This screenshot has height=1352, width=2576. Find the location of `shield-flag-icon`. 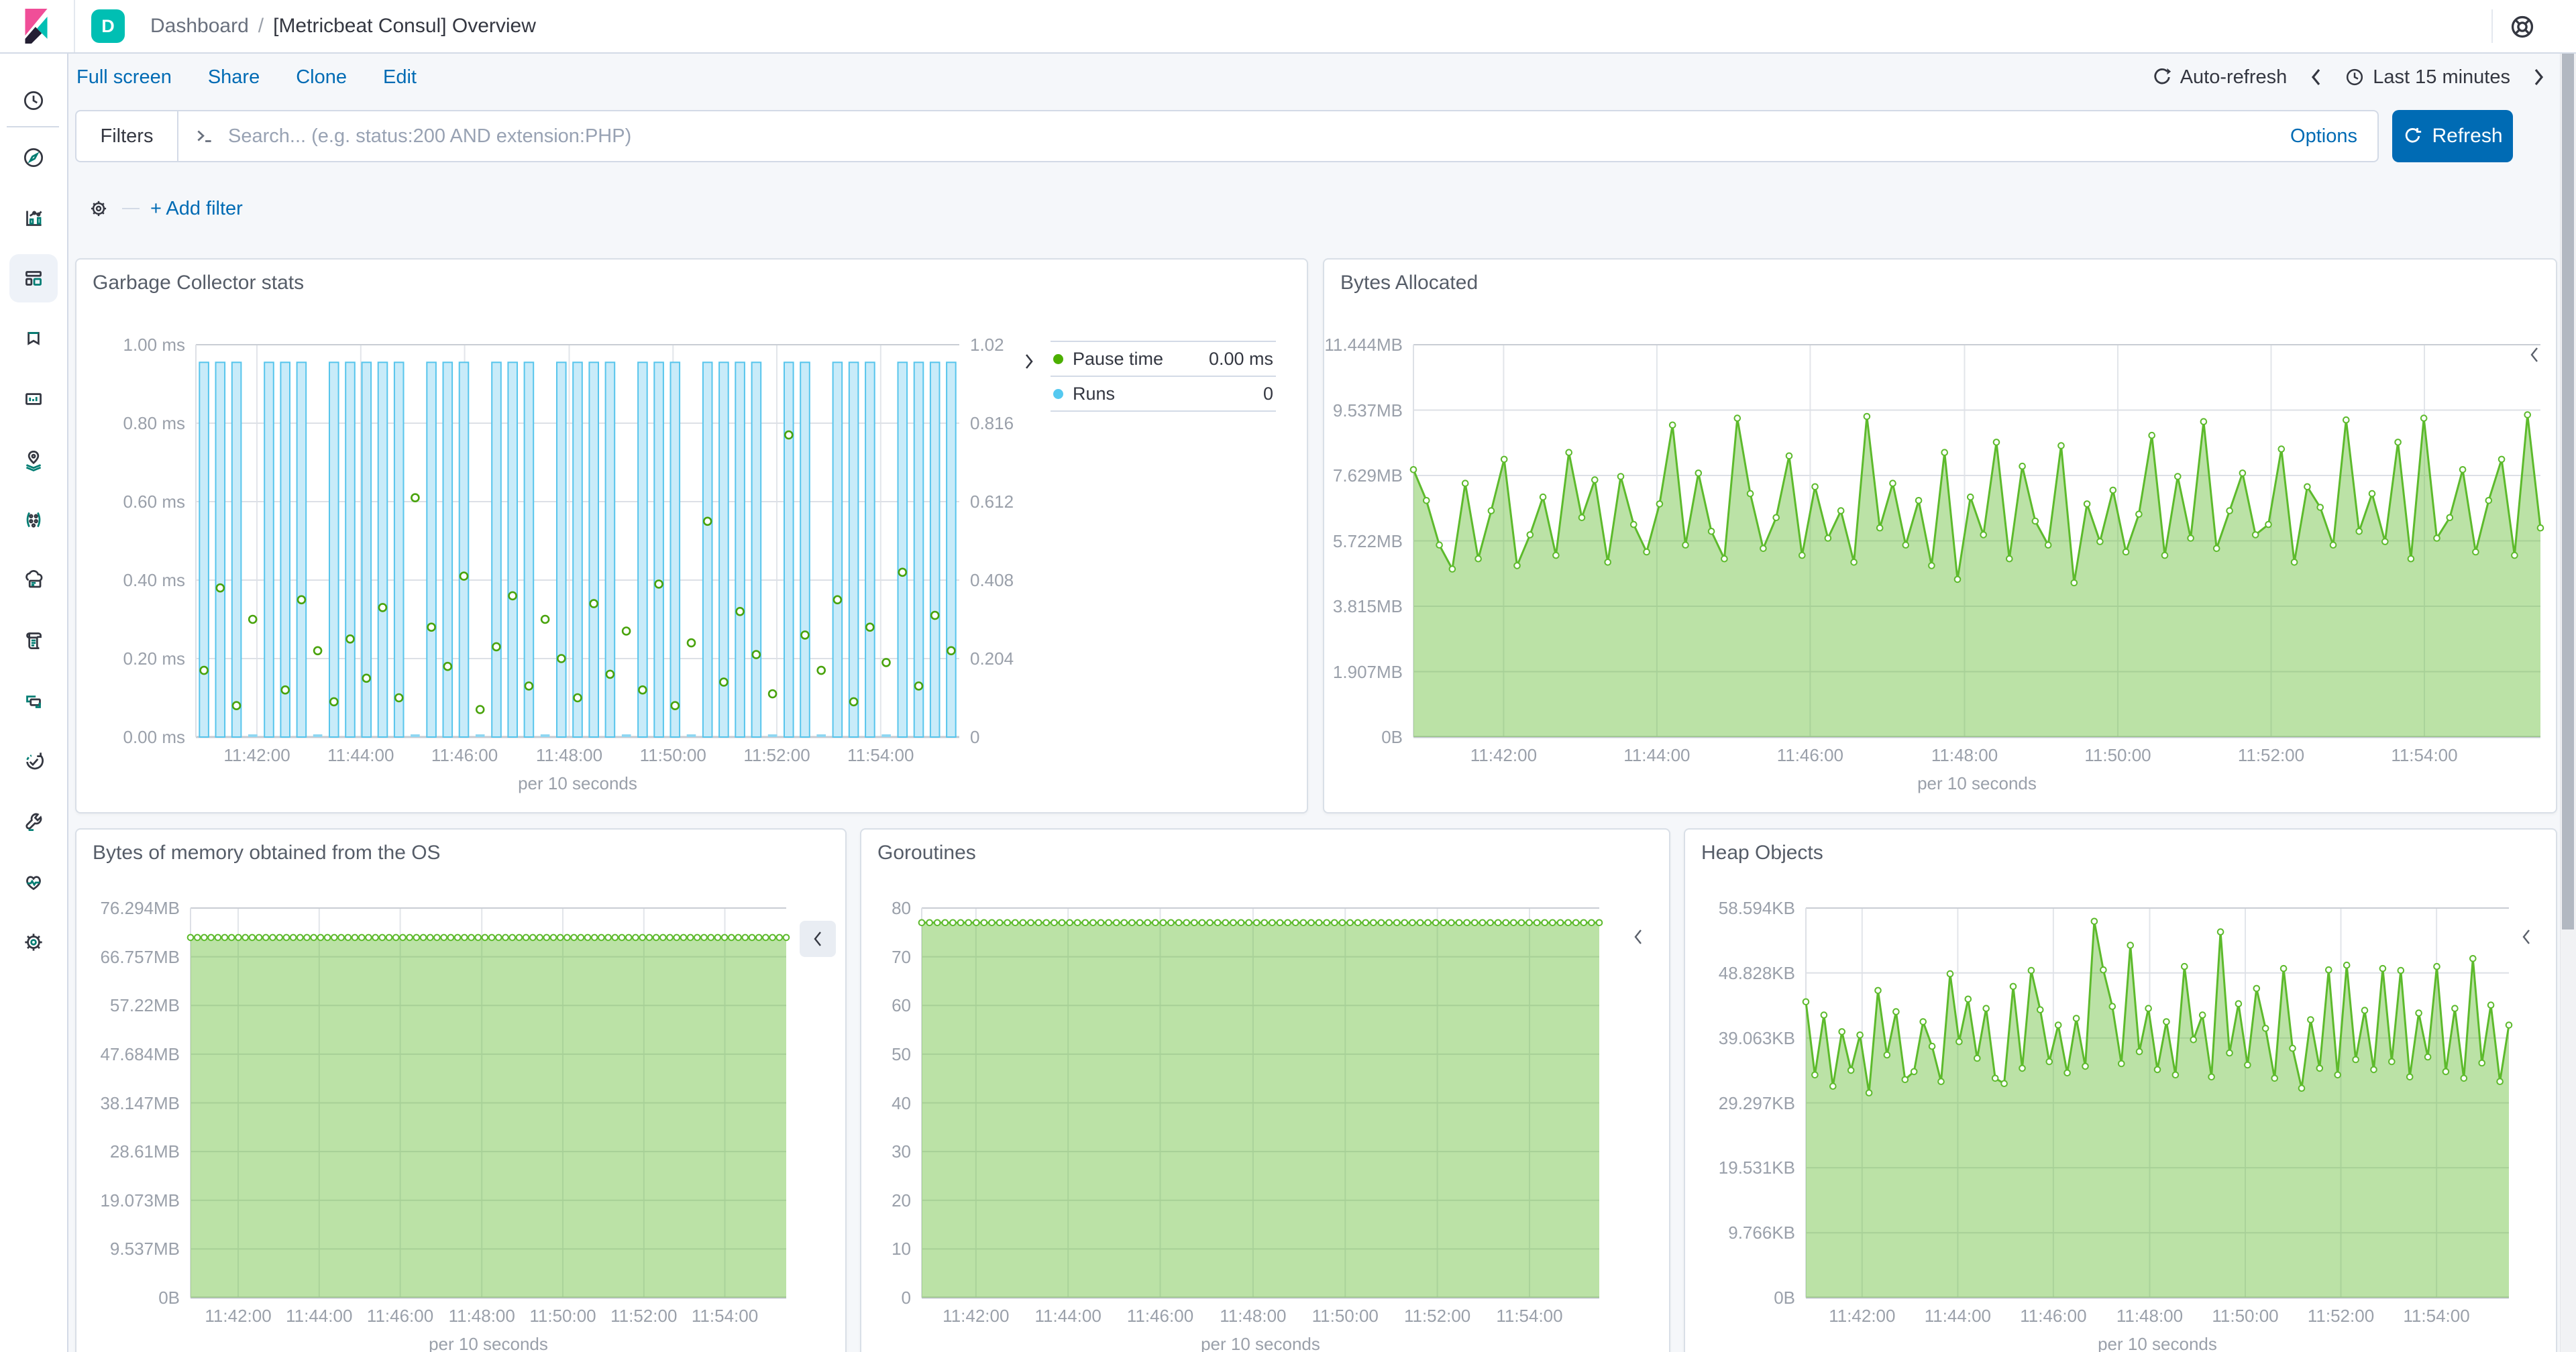

shield-flag-icon is located at coordinates (34, 338).